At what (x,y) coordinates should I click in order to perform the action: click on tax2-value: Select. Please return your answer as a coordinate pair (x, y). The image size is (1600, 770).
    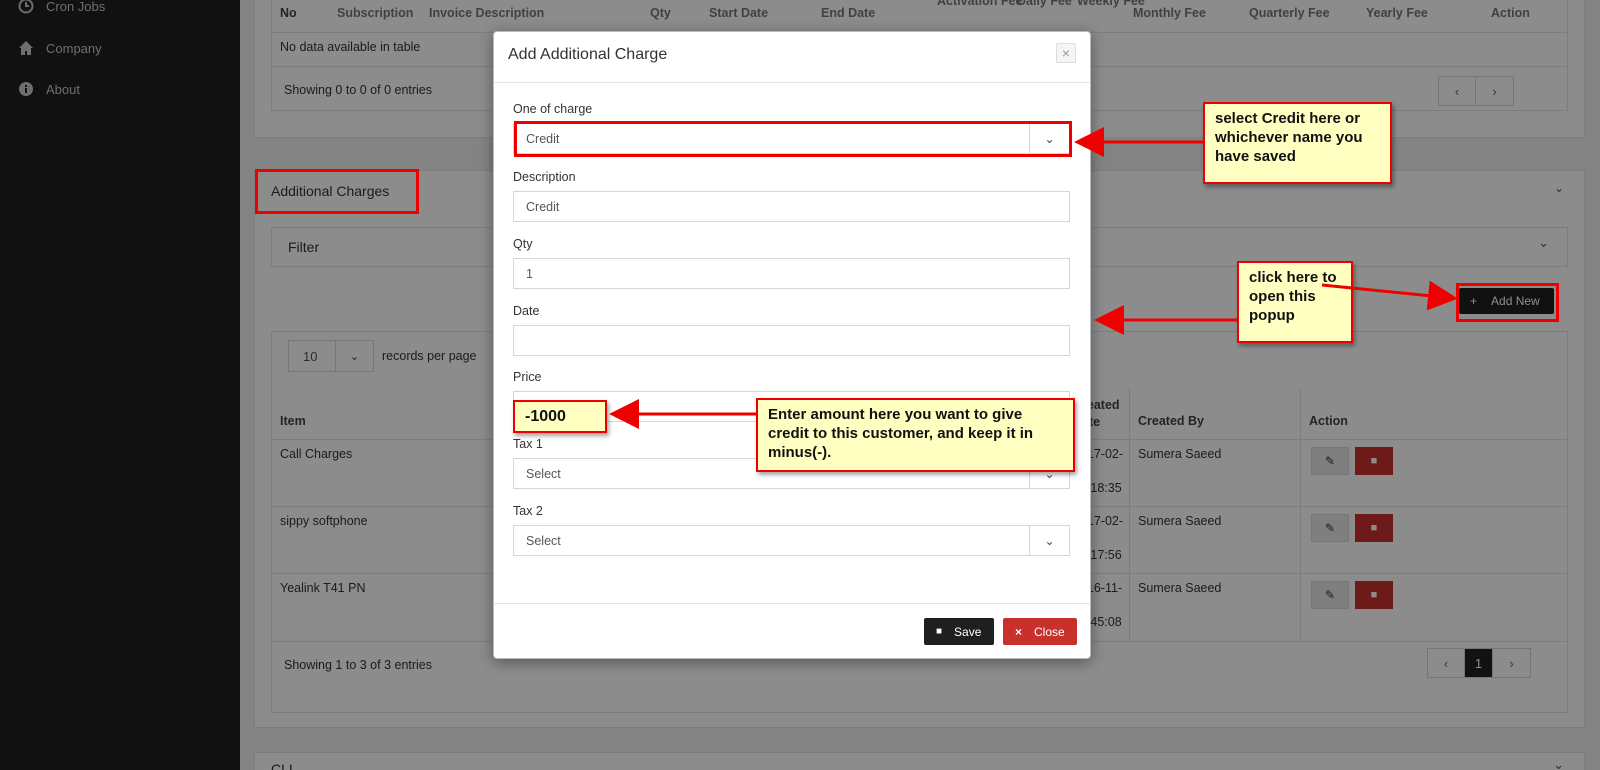
    Looking at the image, I should click on (543, 540).